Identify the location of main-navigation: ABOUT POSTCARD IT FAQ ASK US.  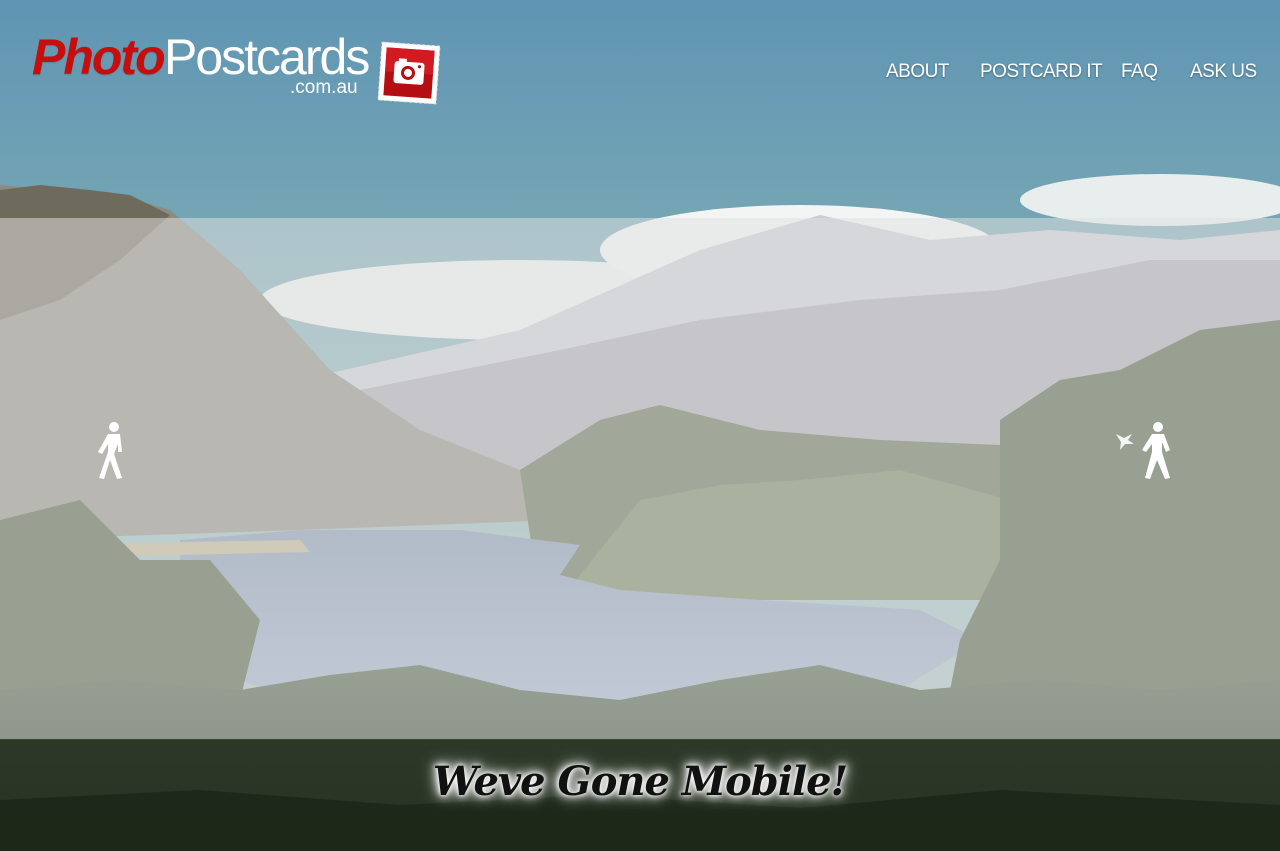
(1070, 73).